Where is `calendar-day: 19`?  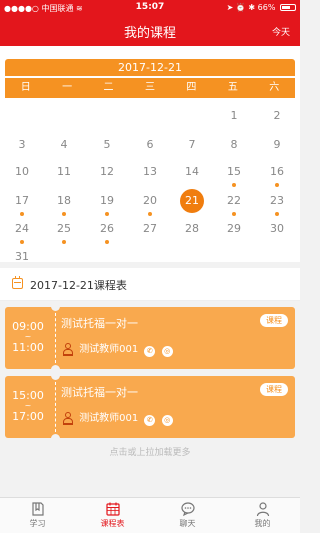 calendar-day: 19 is located at coordinates (107, 201).